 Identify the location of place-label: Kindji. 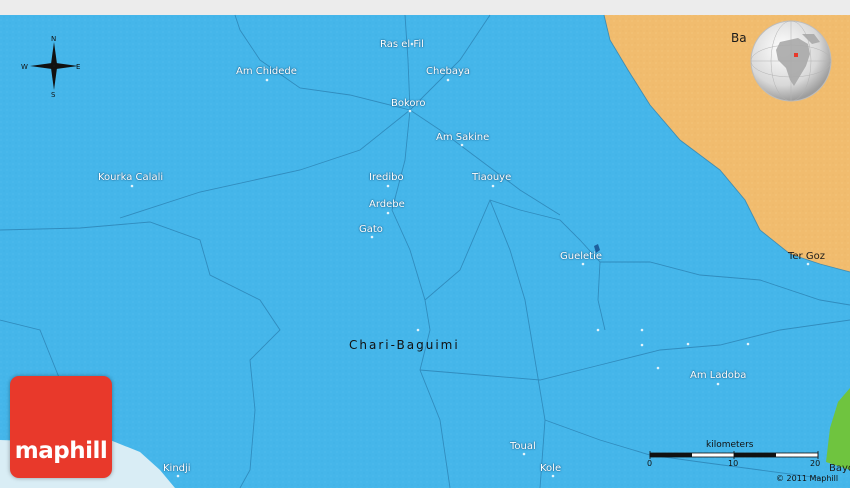
(177, 468).